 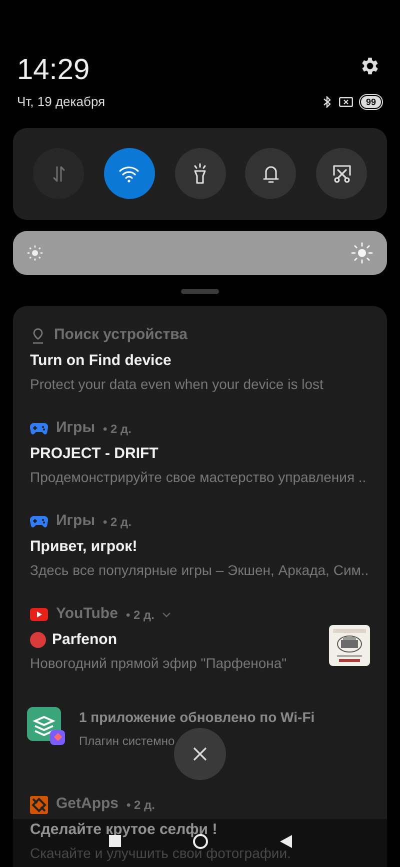 I want to click on scissors-icon, so click(x=341, y=173).